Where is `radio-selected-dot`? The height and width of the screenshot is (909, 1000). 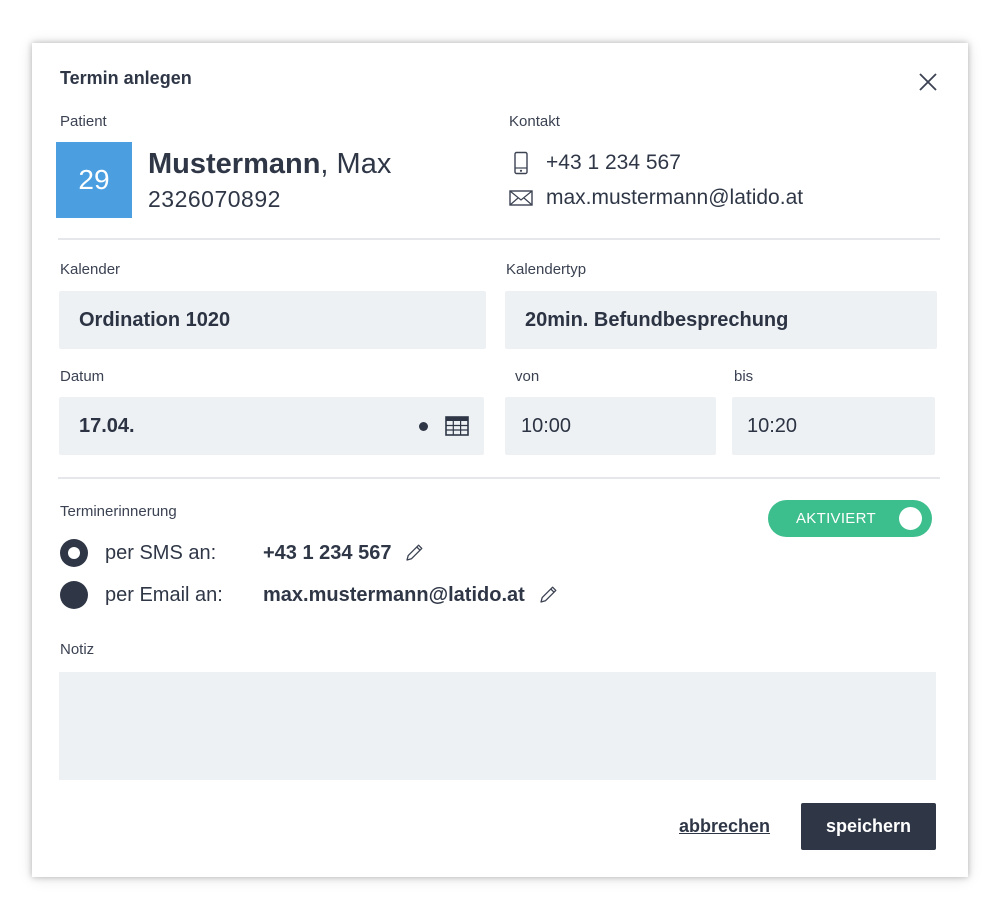
radio-selected-dot is located at coordinates (74, 553).